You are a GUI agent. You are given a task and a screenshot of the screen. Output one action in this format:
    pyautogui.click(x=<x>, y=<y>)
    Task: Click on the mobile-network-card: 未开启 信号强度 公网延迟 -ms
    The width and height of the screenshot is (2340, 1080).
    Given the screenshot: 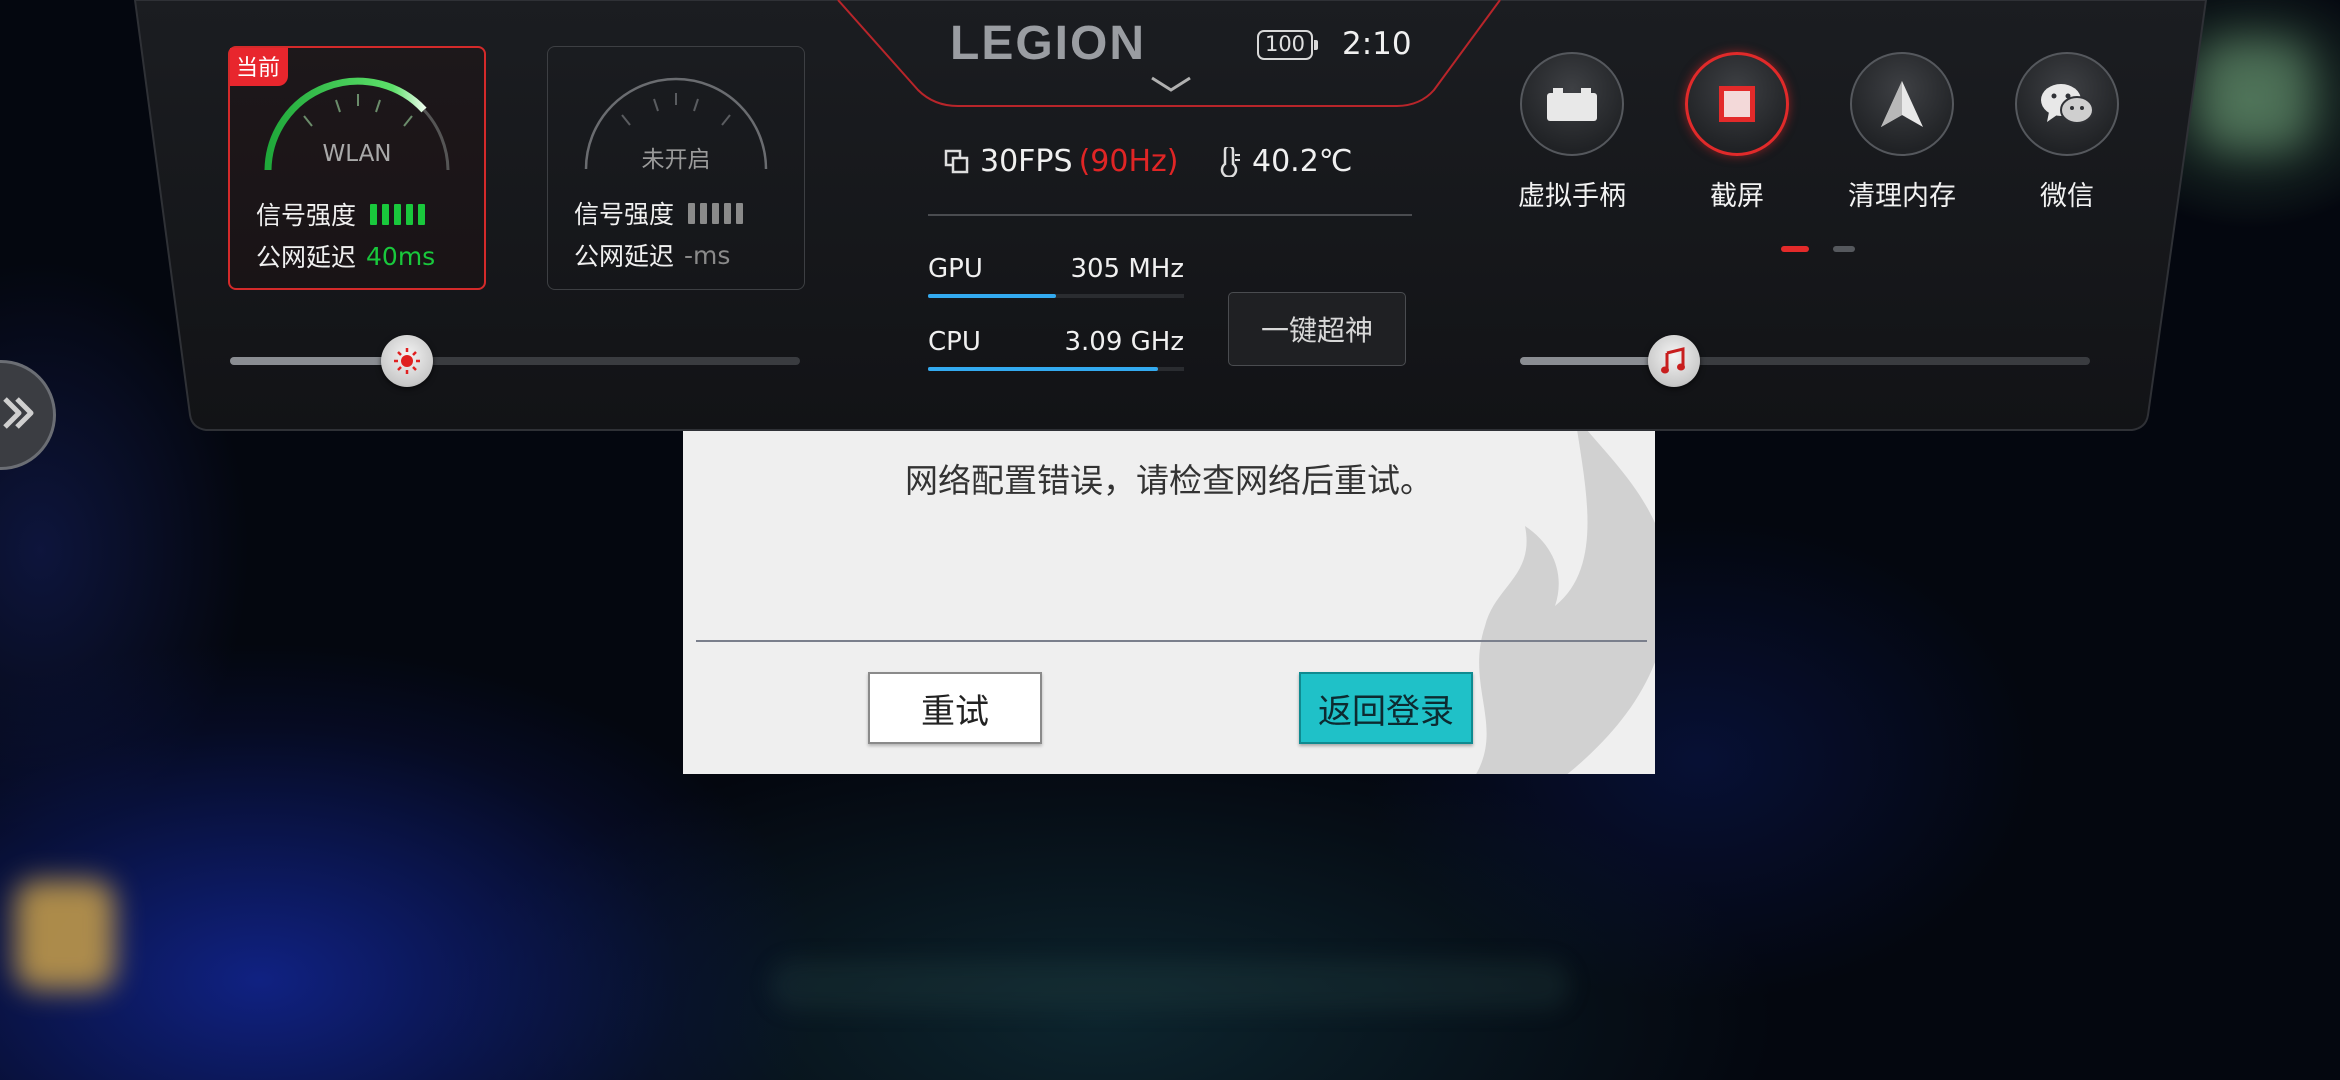 What is the action you would take?
    pyautogui.click(x=676, y=168)
    